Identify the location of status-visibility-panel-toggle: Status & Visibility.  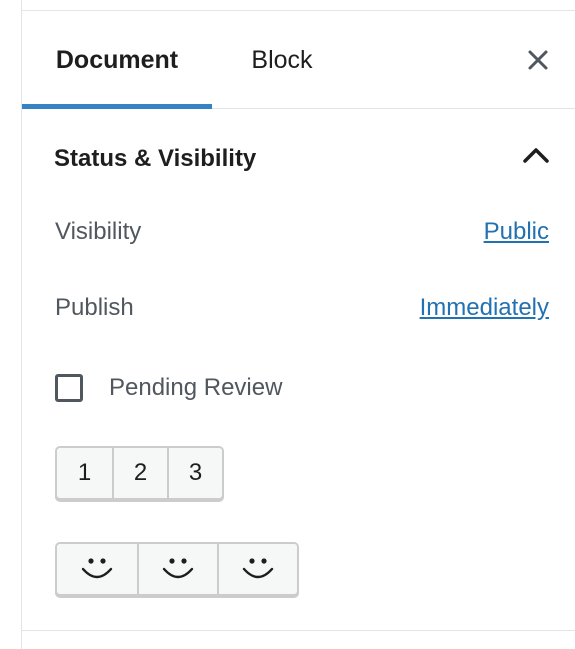
(298, 157).